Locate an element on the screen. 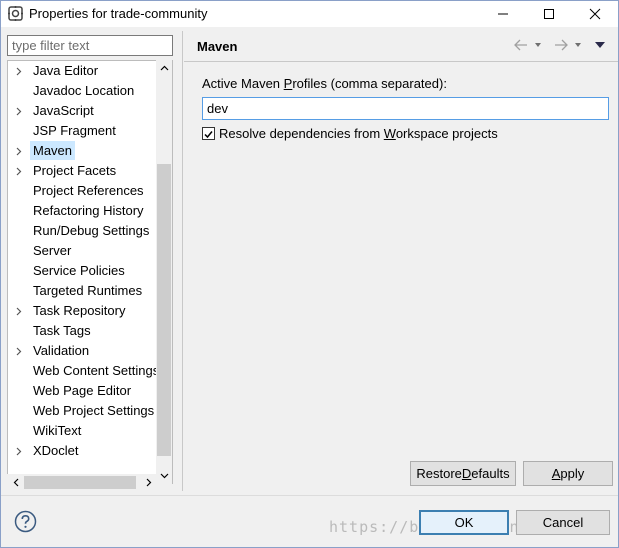  minimize-button is located at coordinates (503, 14).